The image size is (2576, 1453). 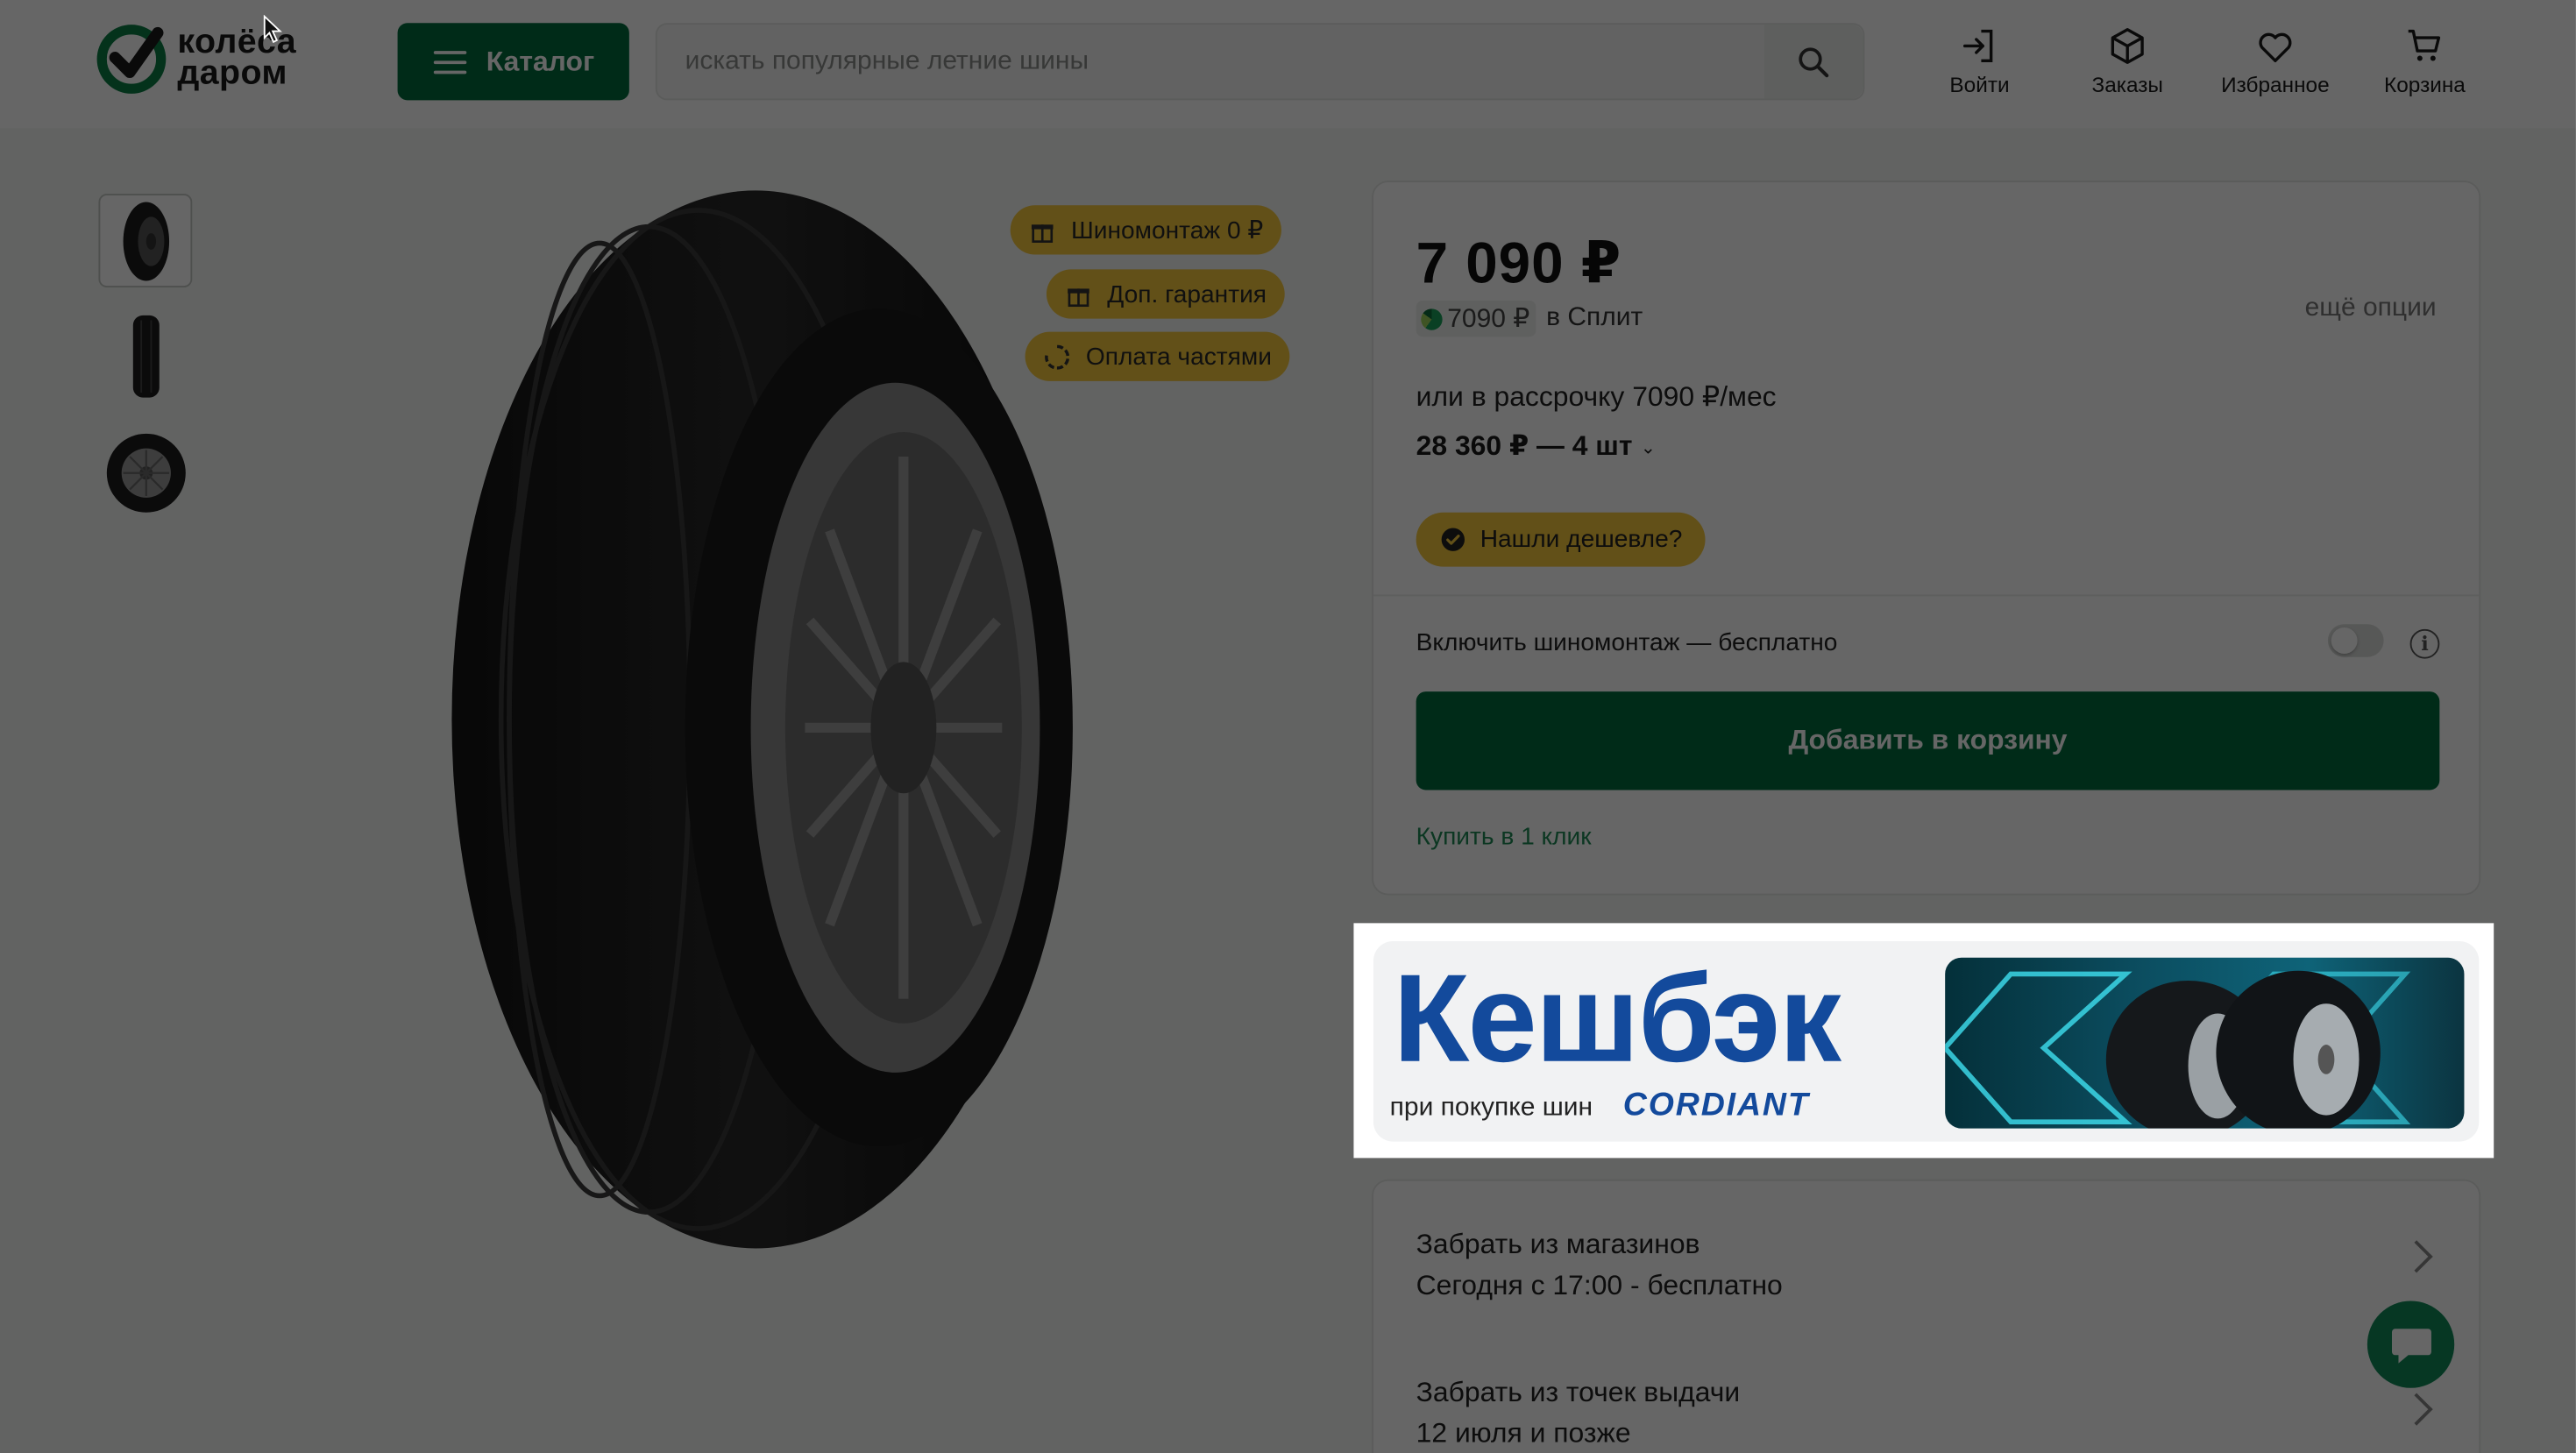 I want to click on split-label: в Сплит, so click(x=1594, y=317).